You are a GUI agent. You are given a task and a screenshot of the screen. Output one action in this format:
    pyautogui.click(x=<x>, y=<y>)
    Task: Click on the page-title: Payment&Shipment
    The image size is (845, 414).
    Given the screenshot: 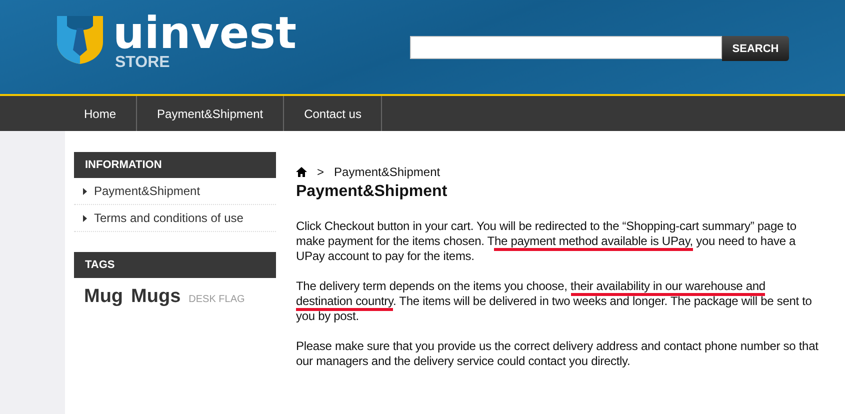 What is the action you would take?
    pyautogui.click(x=372, y=192)
    